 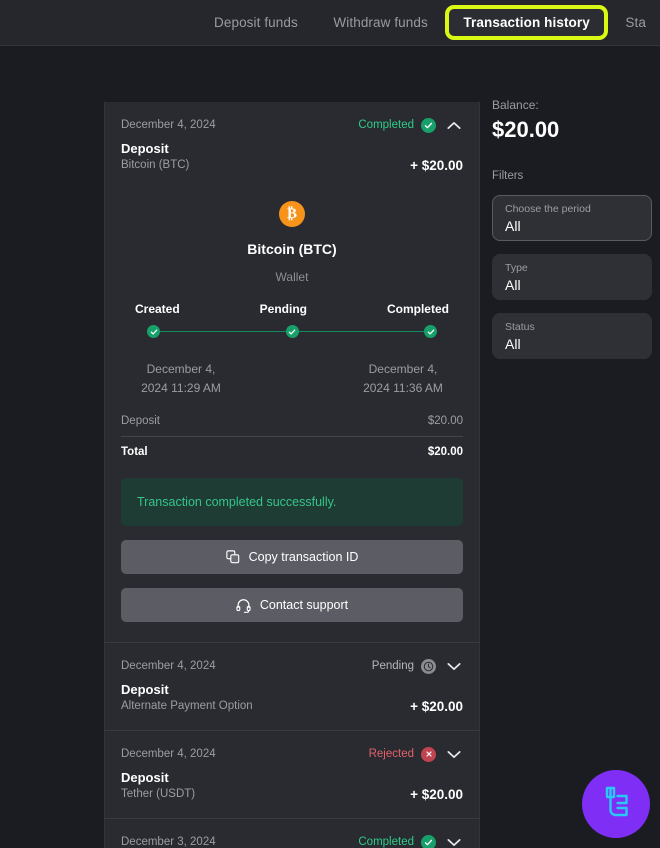 I want to click on transaction-info: Deposit Tether (USDT), so click(x=158, y=785).